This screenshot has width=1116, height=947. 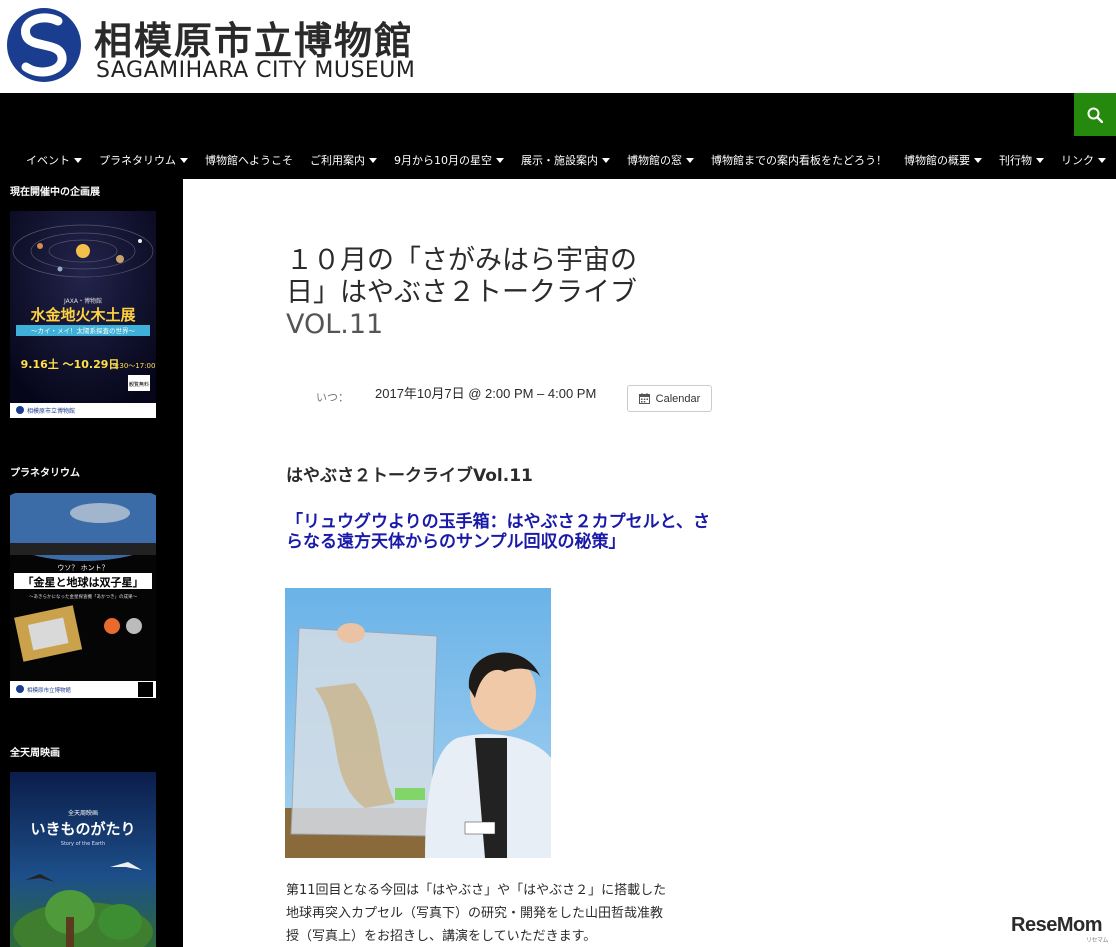 I want to click on calendar-button-label: Calendar, so click(x=678, y=398).